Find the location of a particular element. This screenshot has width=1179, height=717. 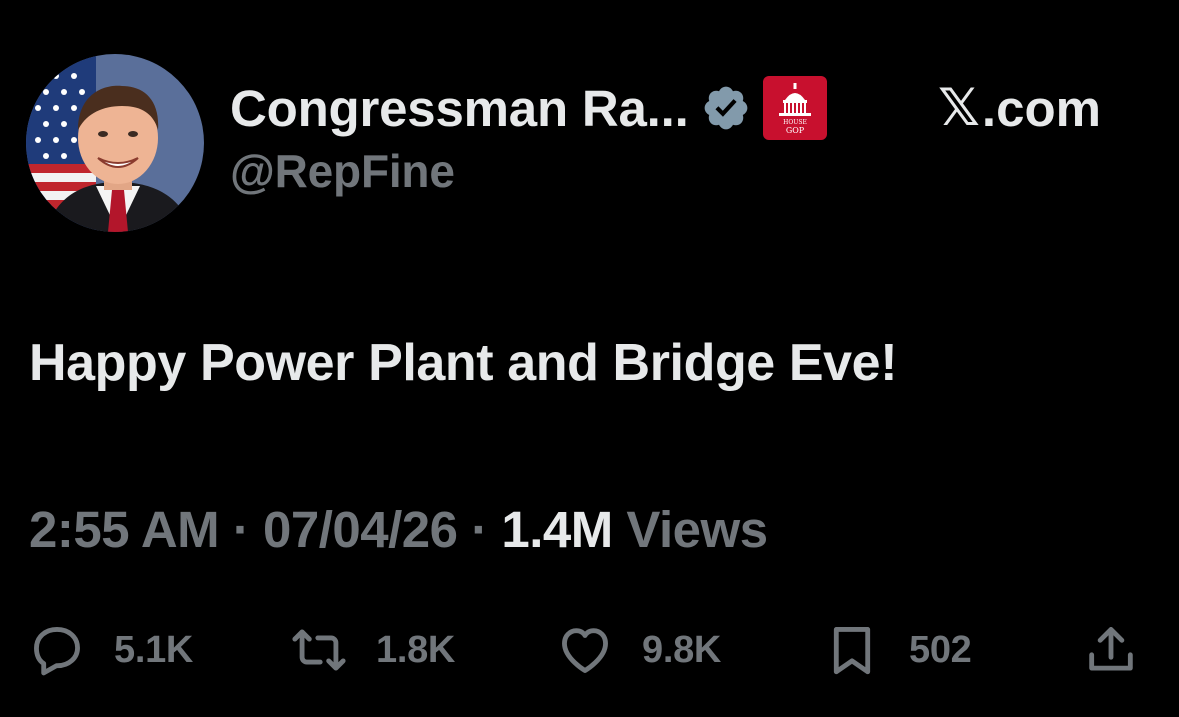

author-header: Congressman Ra... HOUSE GOP @RepFine is located at coordinates (528, 137).